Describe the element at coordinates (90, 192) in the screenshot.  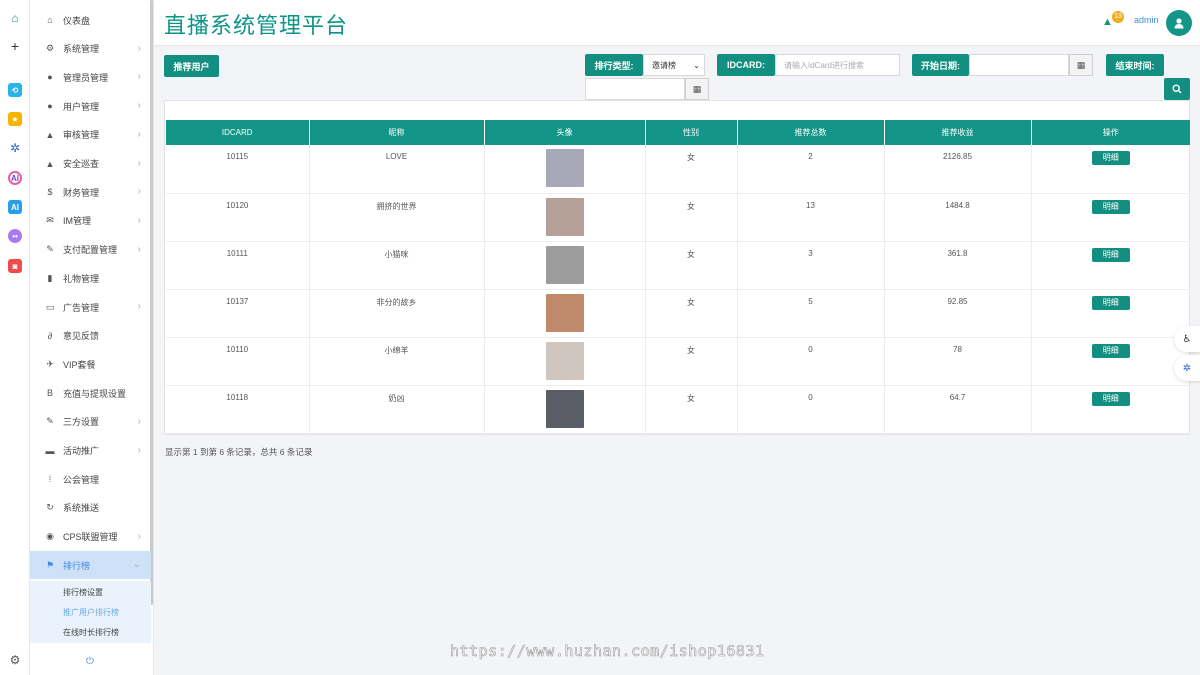
I see `sidebar-item: $ 财务管理 ›` at that location.